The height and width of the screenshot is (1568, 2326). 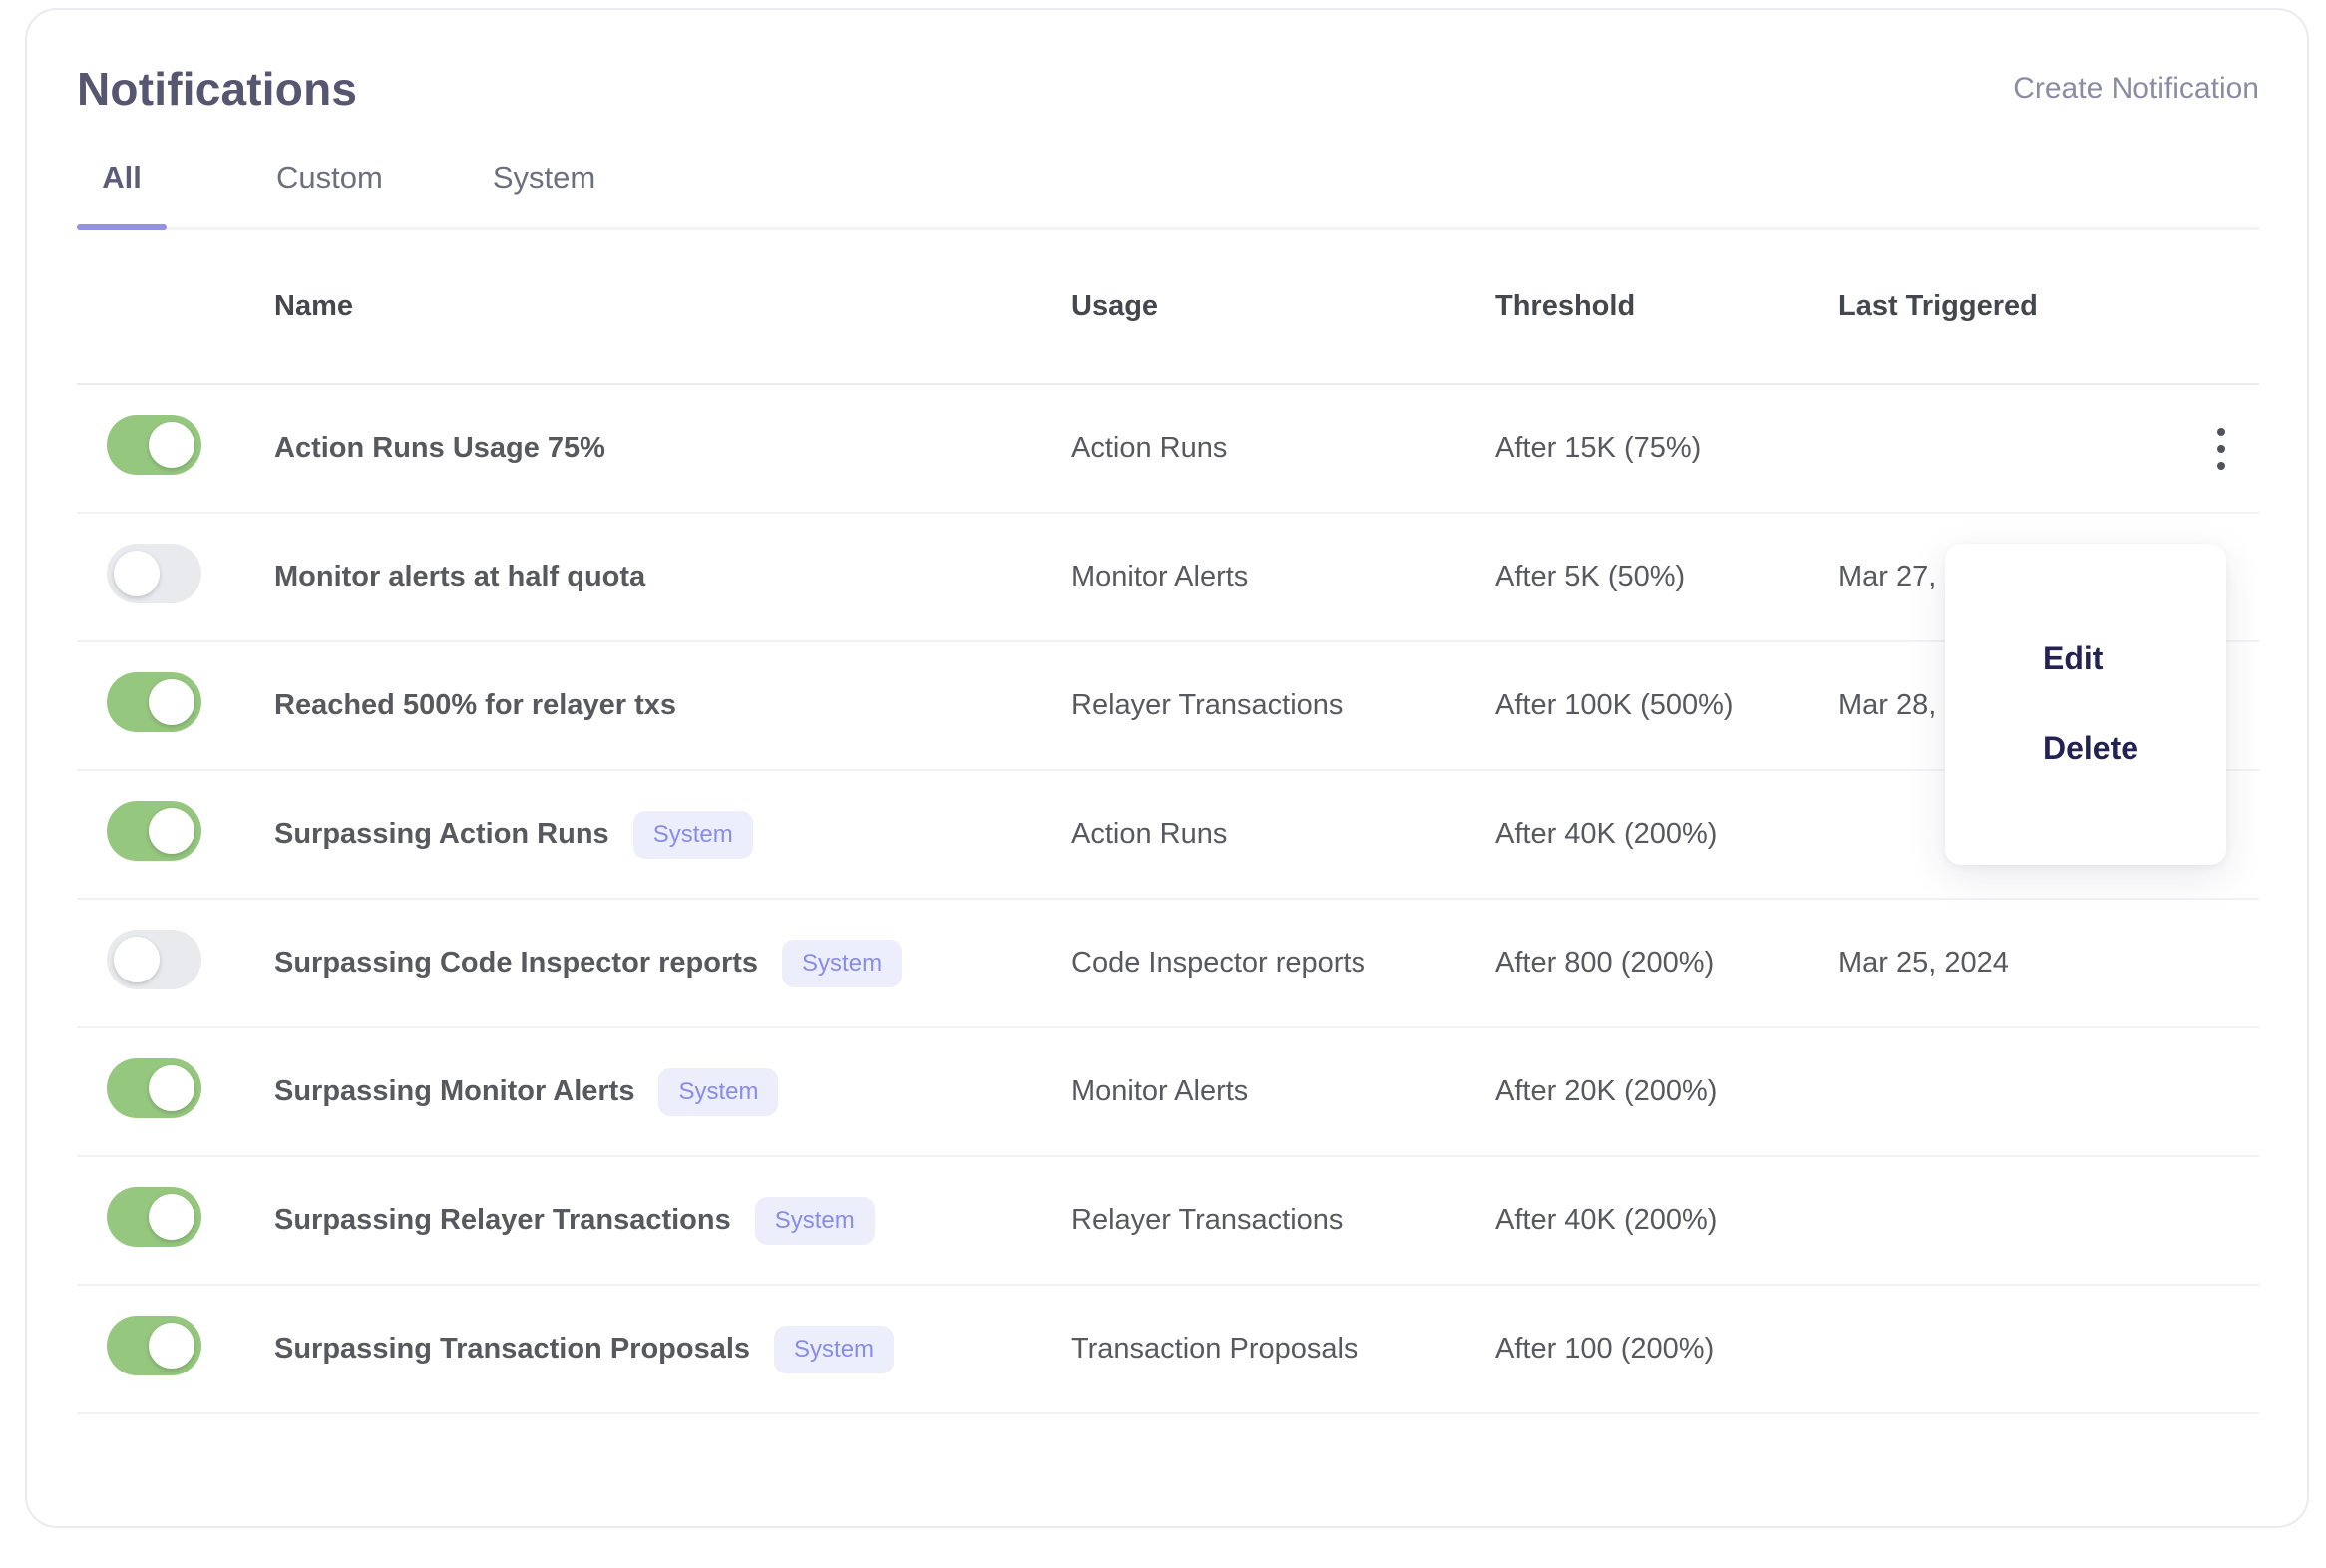 I want to click on header-usage: Usage, so click(x=1115, y=306).